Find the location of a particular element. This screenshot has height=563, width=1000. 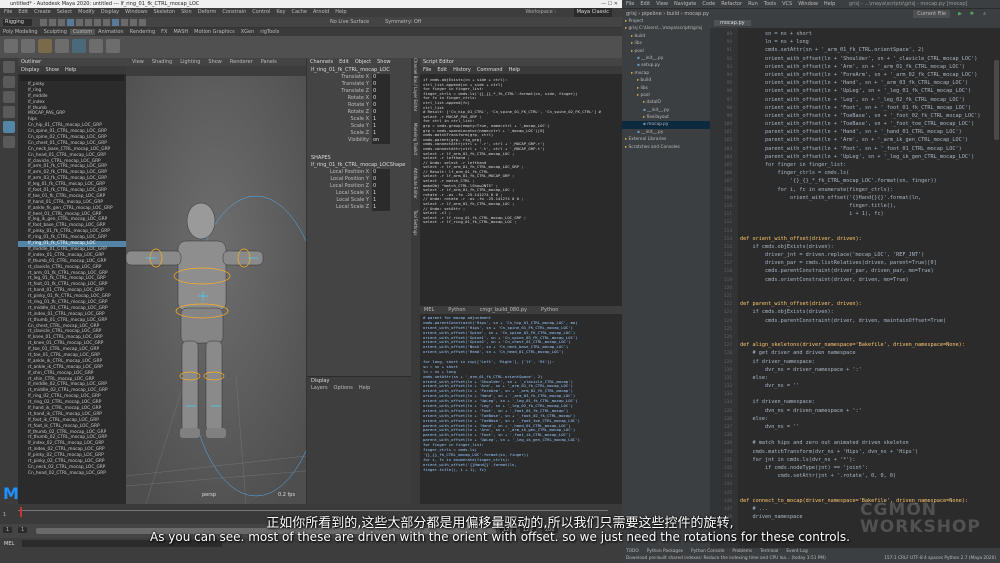

menu-item: Control is located at coordinates (261, 12).